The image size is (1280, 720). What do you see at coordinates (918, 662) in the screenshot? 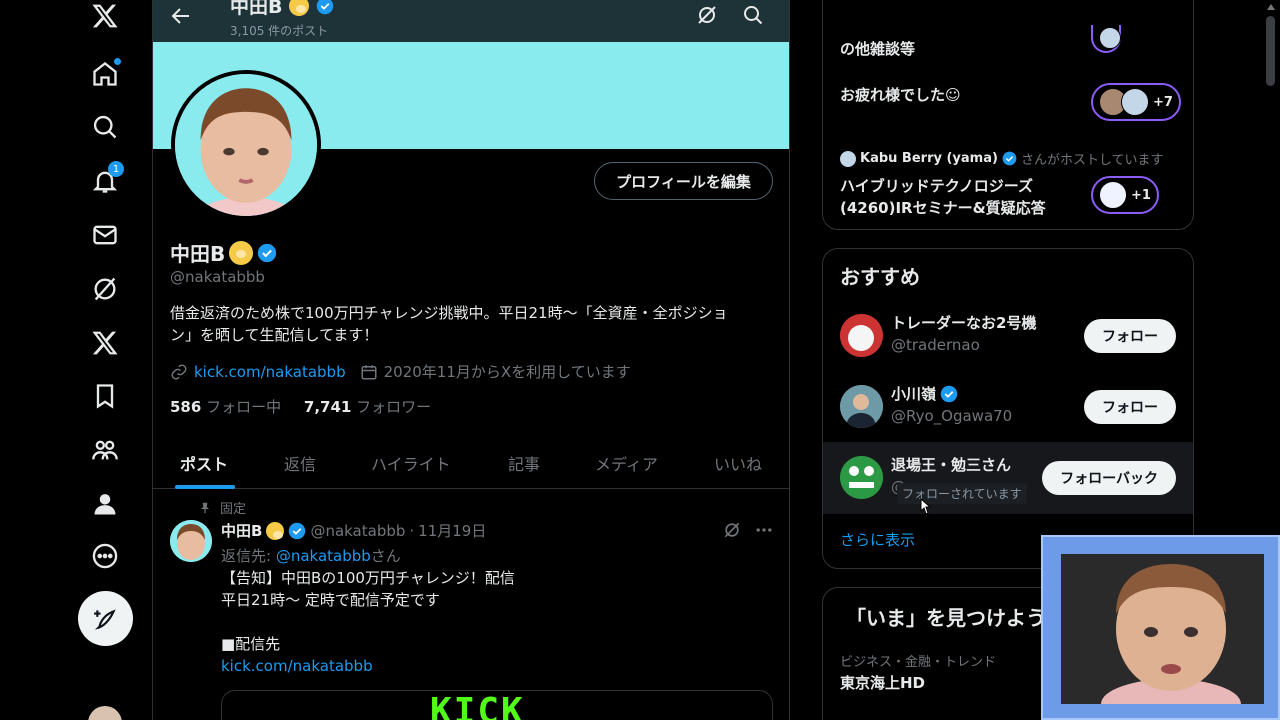
I see `trend-category: ビジネス・金融・トレンド` at bounding box center [918, 662].